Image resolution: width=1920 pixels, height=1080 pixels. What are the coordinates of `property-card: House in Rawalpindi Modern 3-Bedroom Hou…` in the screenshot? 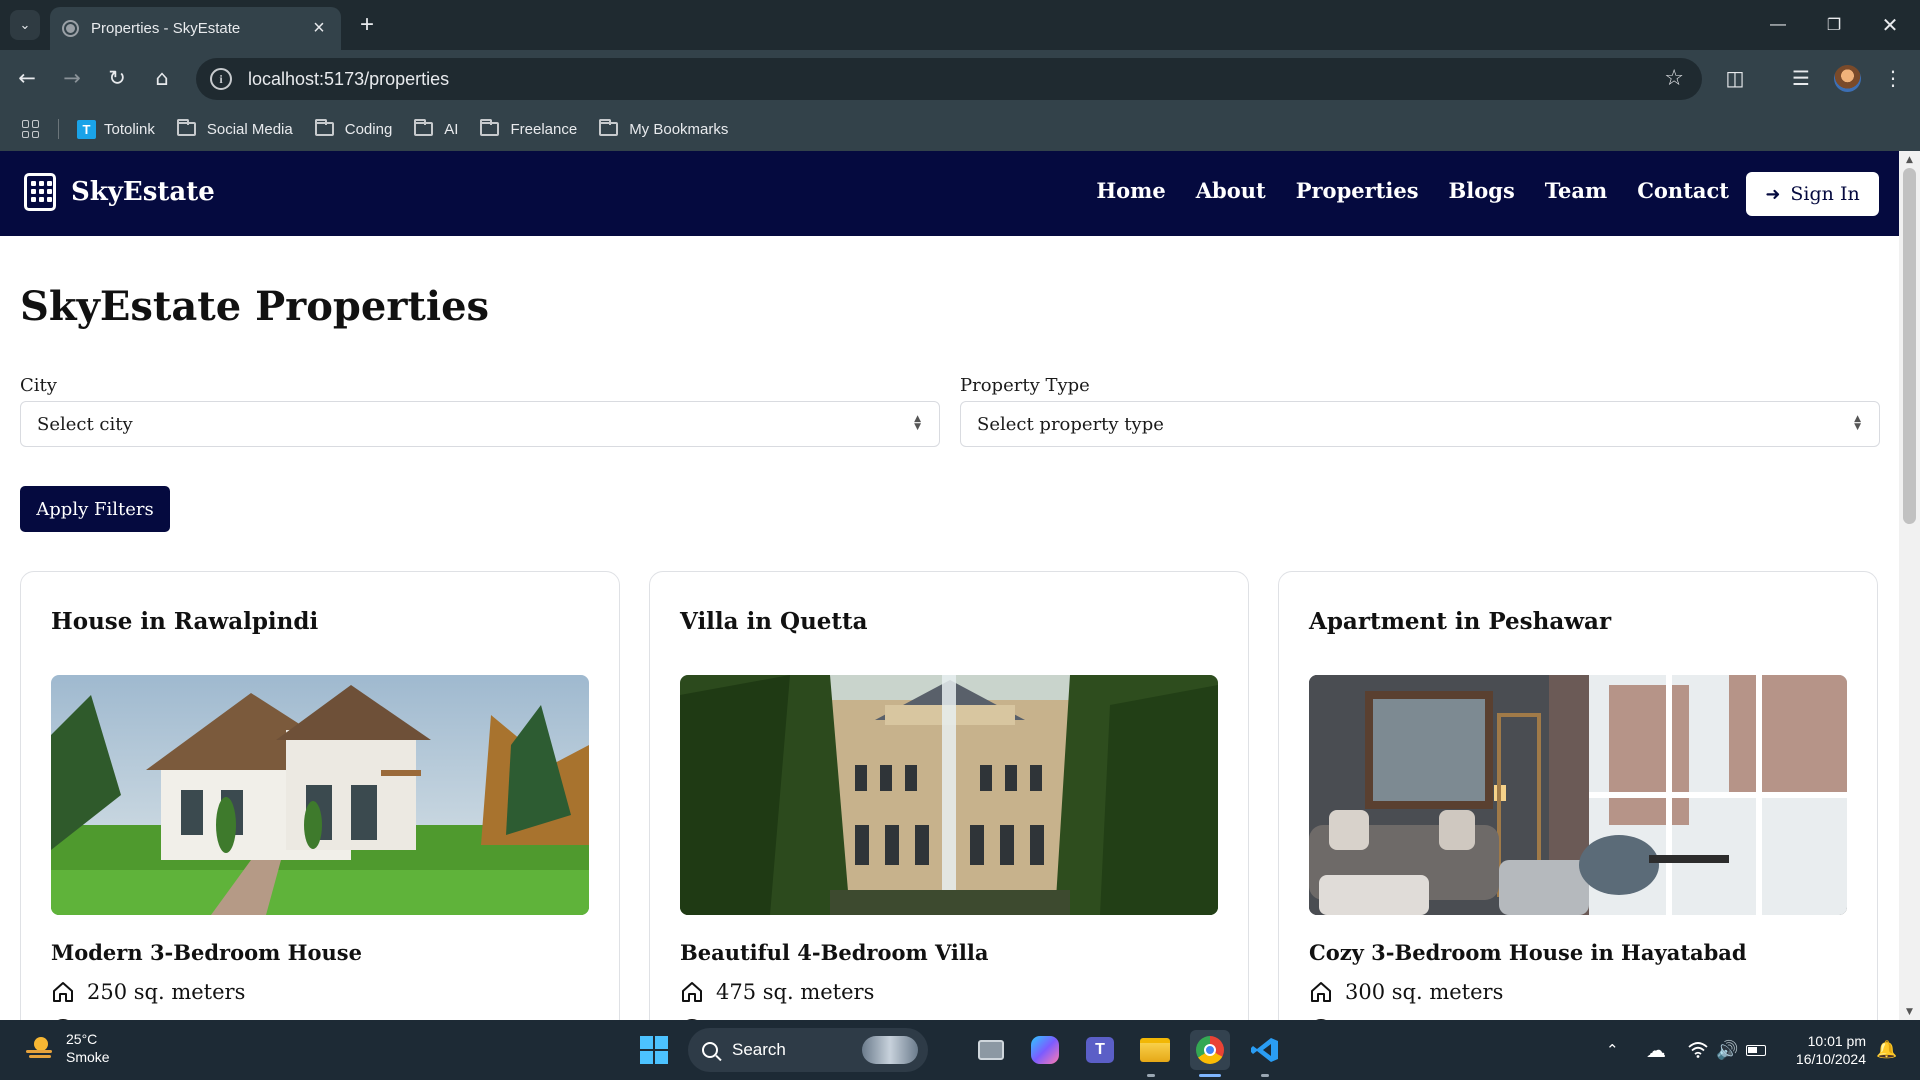 It's located at (320, 795).